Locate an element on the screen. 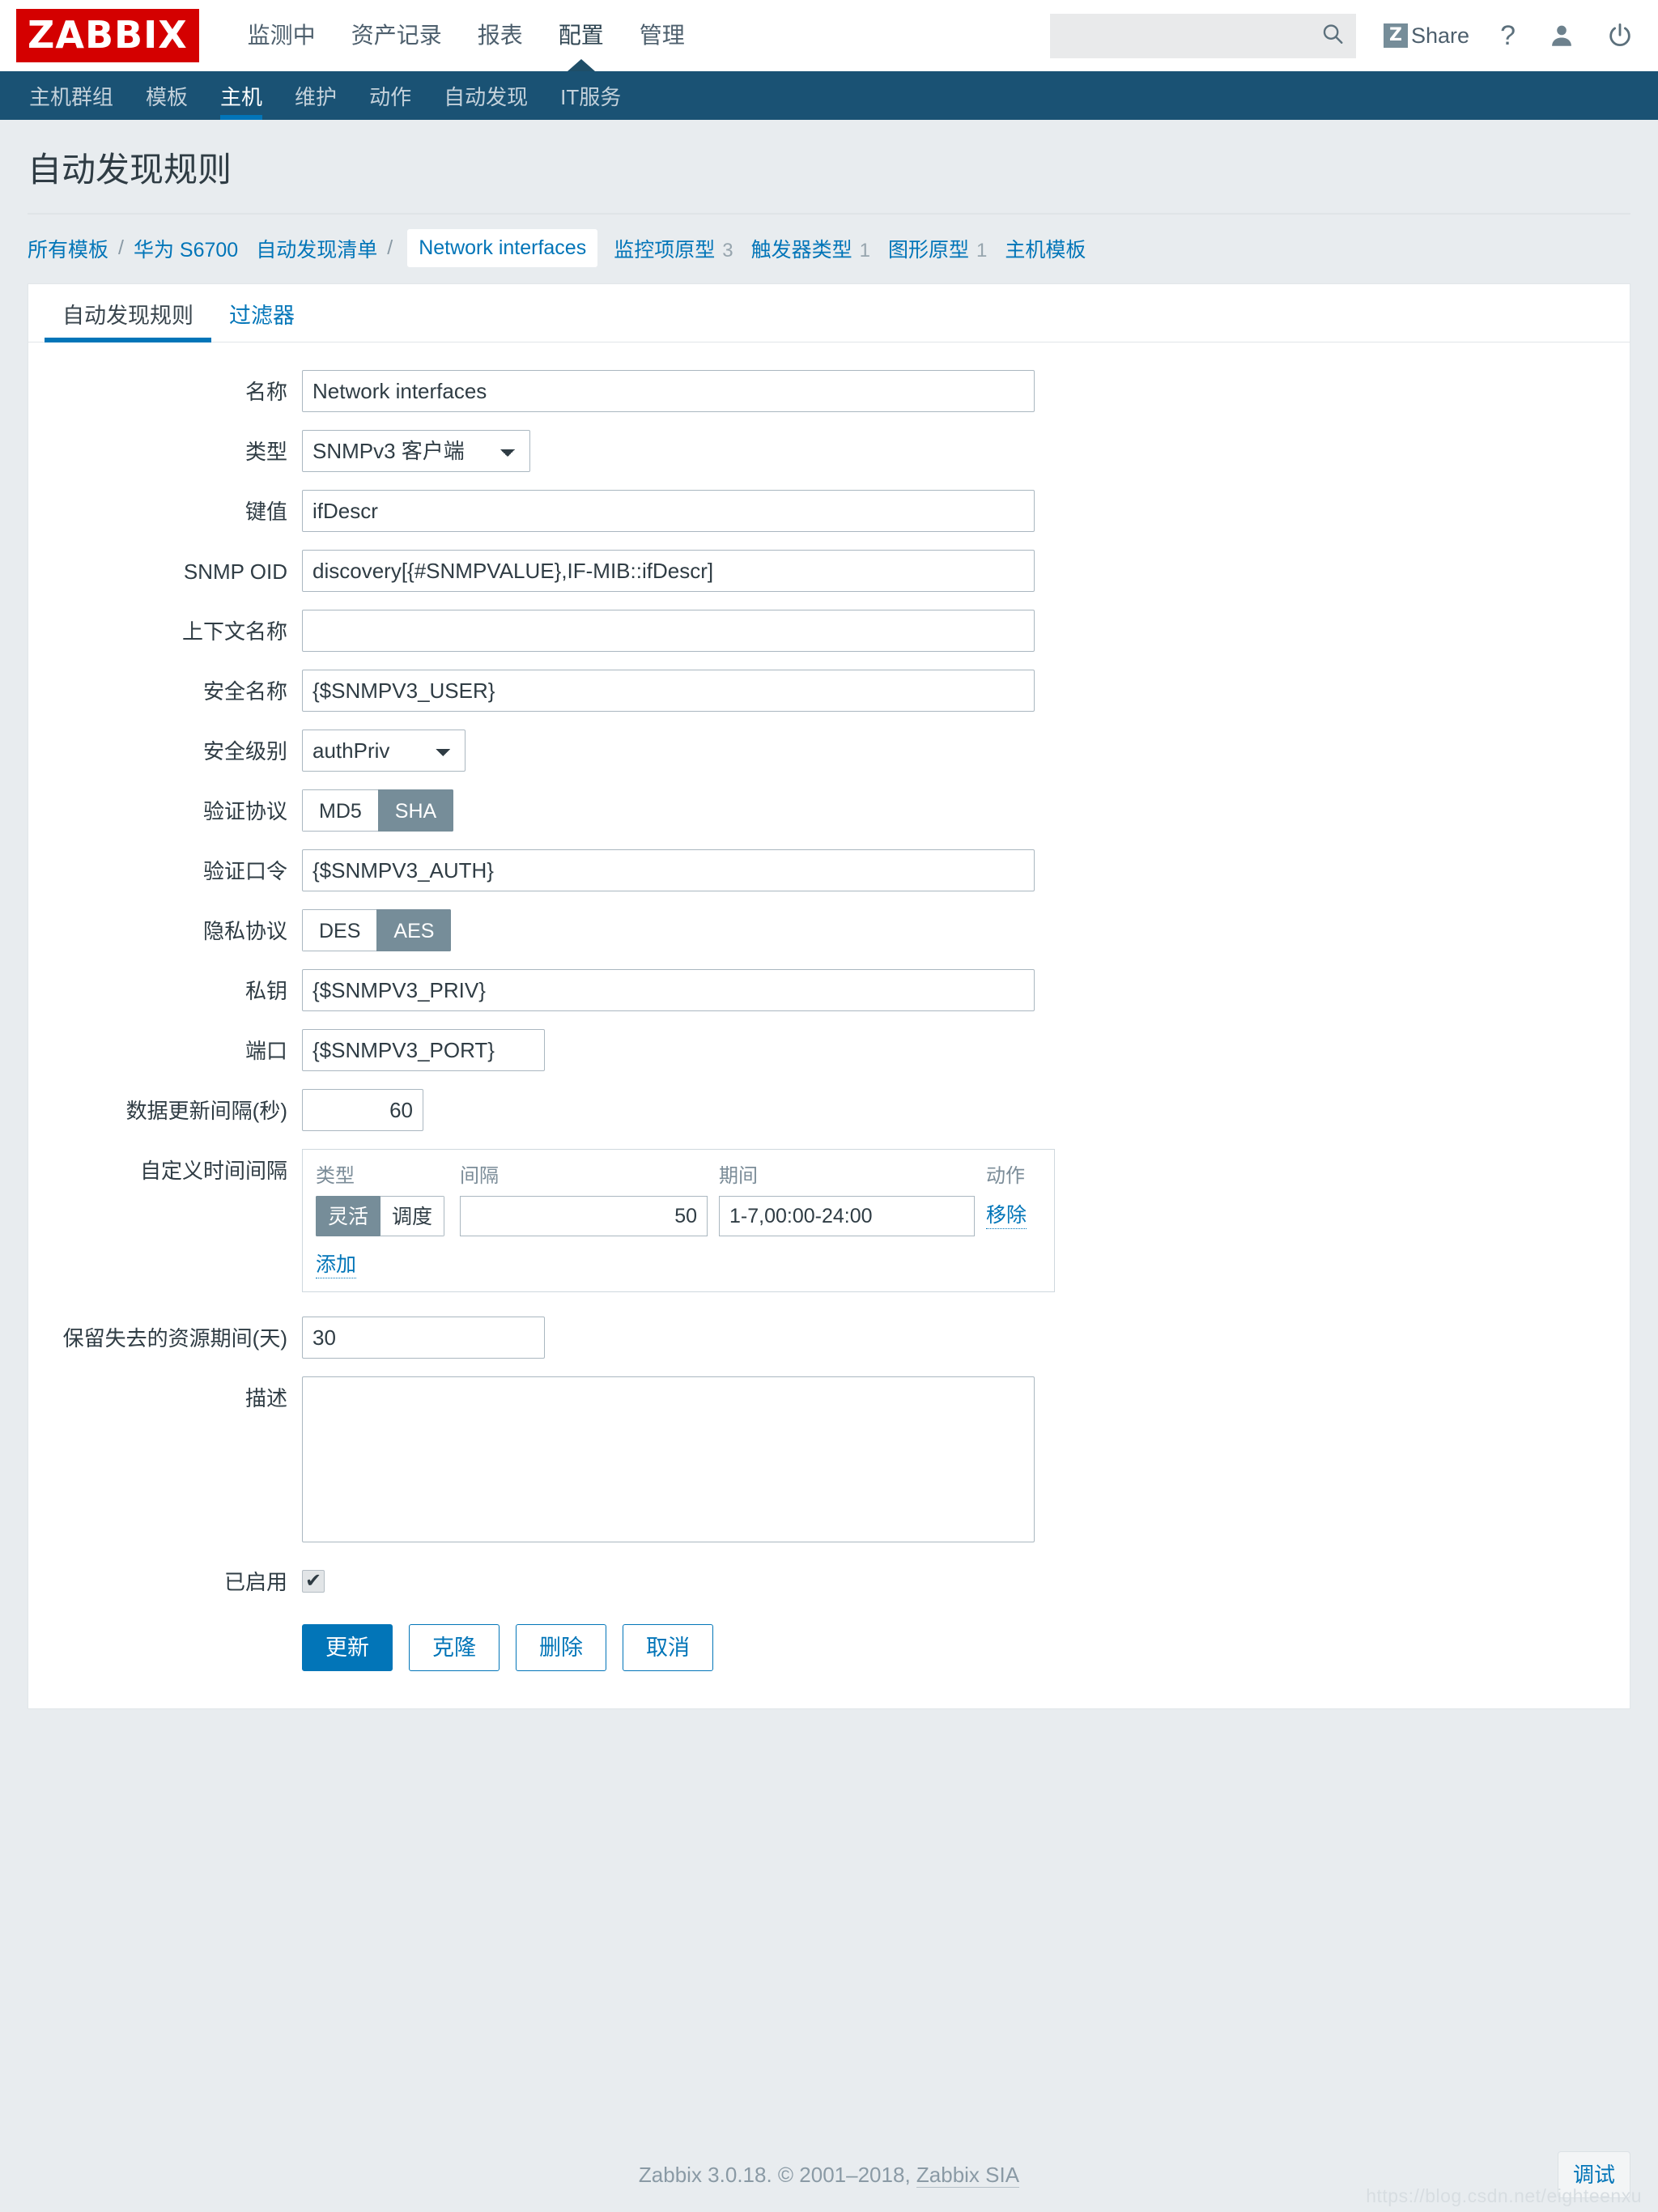  priv-protocol-option-aes: AES is located at coordinates (414, 930).